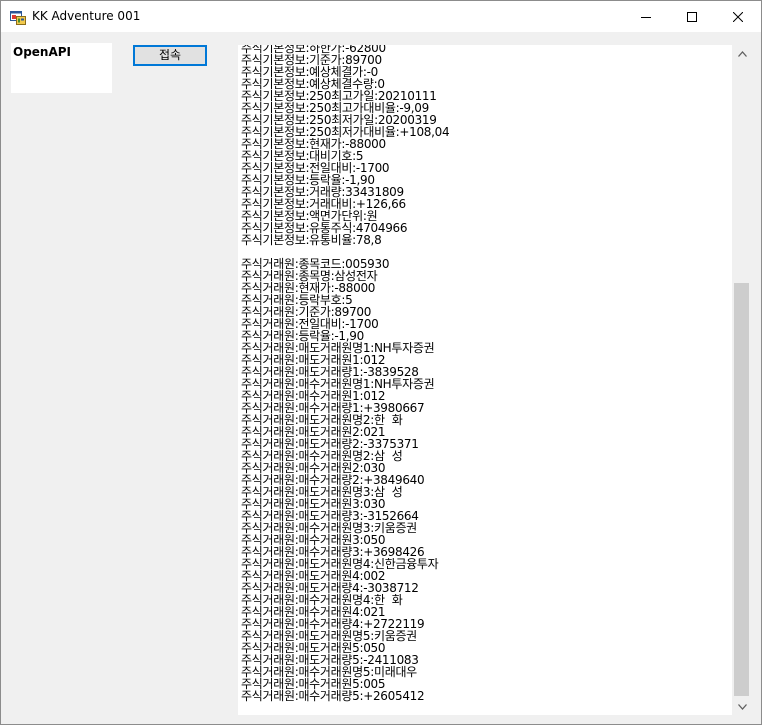 This screenshot has height=725, width=762. Describe the element at coordinates (381, 16) in the screenshot. I see `title-bar: KK Adventure 001` at that location.